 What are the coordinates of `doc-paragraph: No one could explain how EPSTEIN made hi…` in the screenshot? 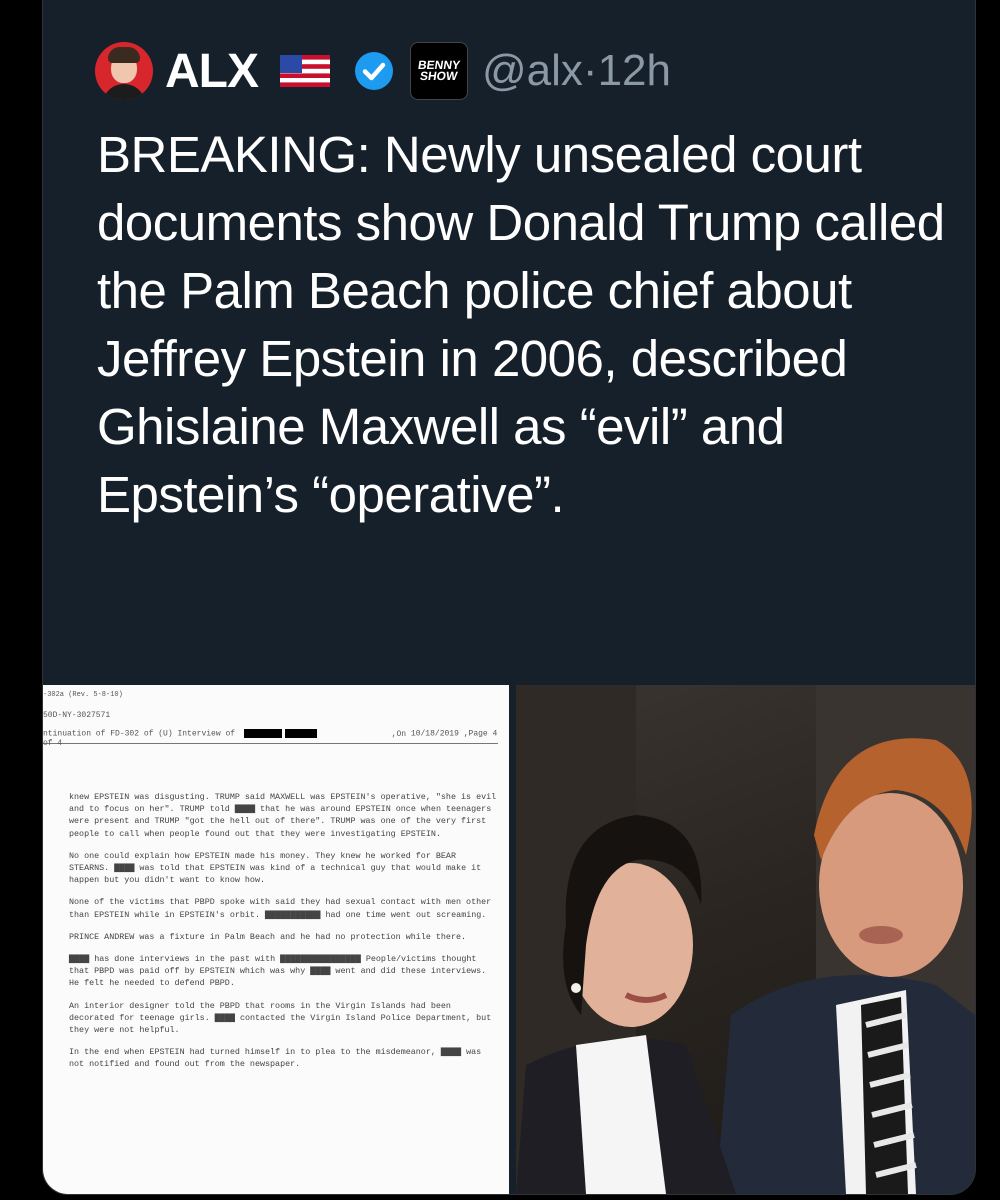 It's located at (275, 868).